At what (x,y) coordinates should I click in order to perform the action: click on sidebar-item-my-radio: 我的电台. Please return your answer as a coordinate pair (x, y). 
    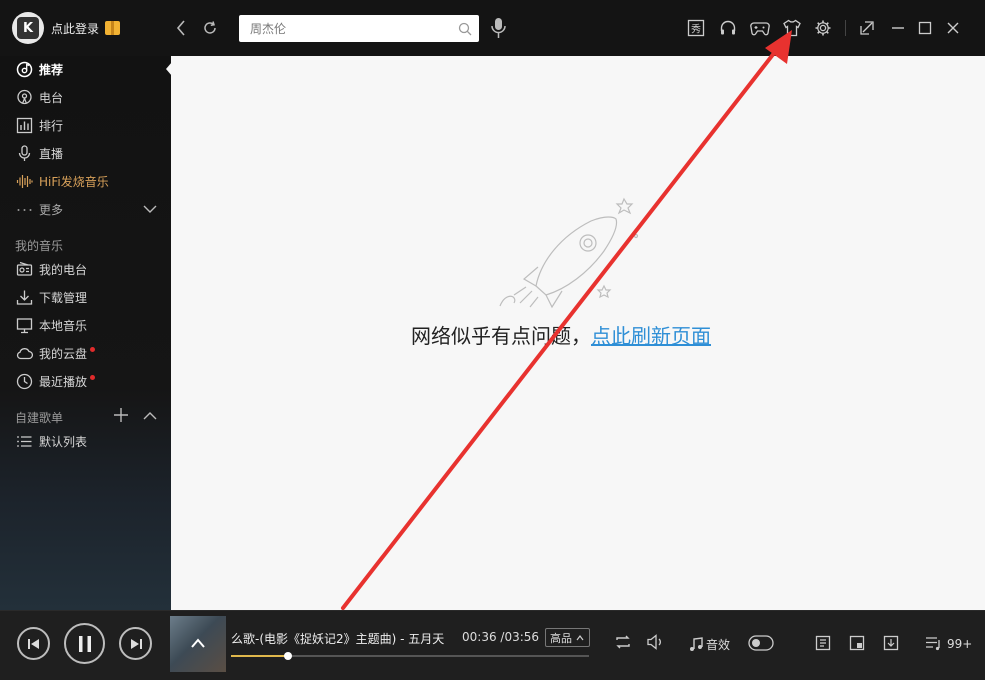
    Looking at the image, I should click on (85, 269).